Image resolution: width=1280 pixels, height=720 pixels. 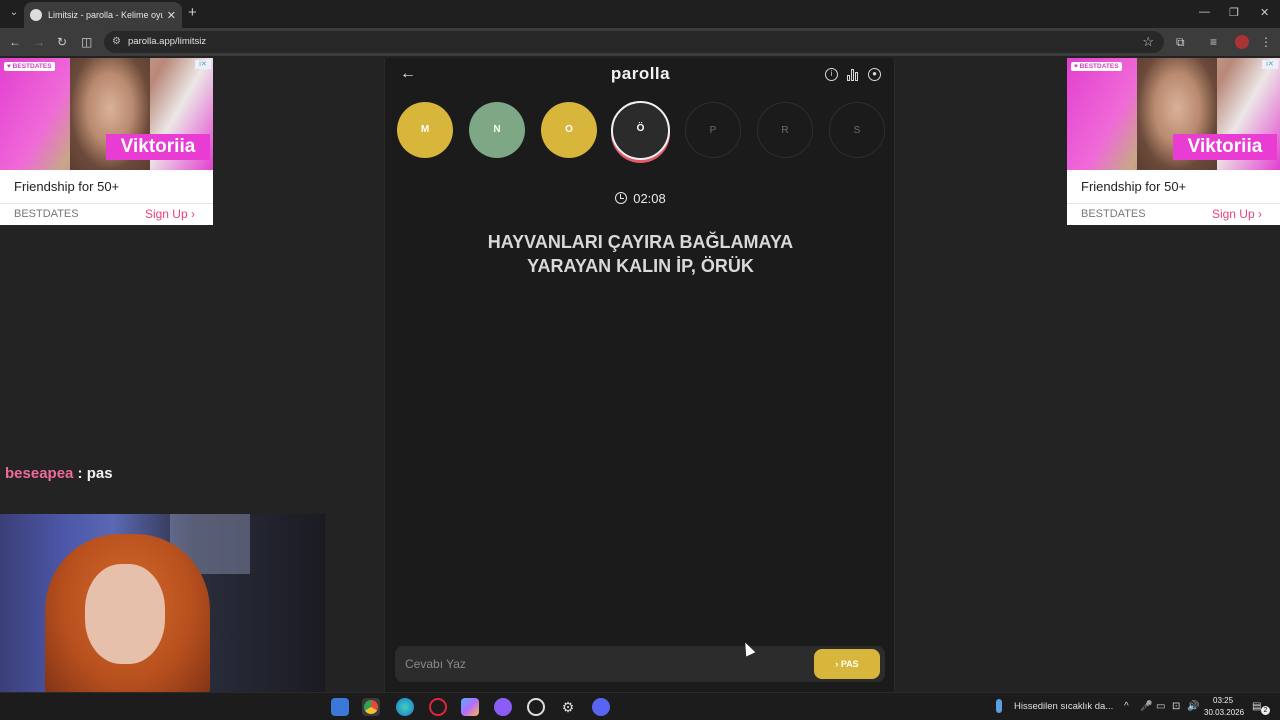 What do you see at coordinates (713, 130) in the screenshot?
I see `letter-circle-p: P` at bounding box center [713, 130].